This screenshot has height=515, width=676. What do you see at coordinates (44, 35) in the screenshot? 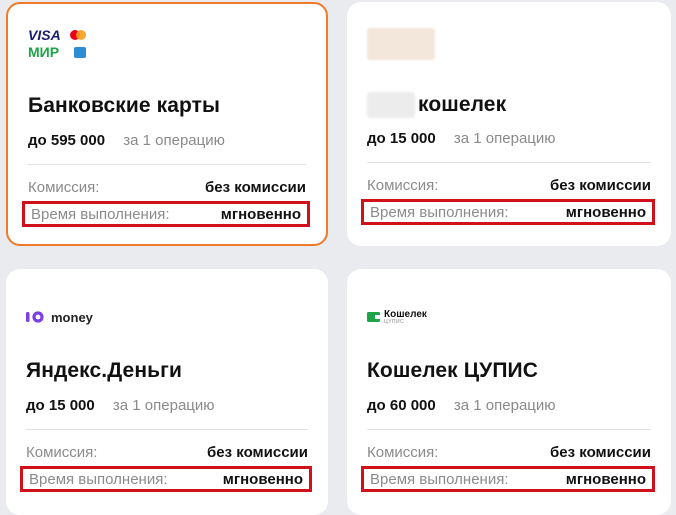
I see `visa-logo-text: VISA` at bounding box center [44, 35].